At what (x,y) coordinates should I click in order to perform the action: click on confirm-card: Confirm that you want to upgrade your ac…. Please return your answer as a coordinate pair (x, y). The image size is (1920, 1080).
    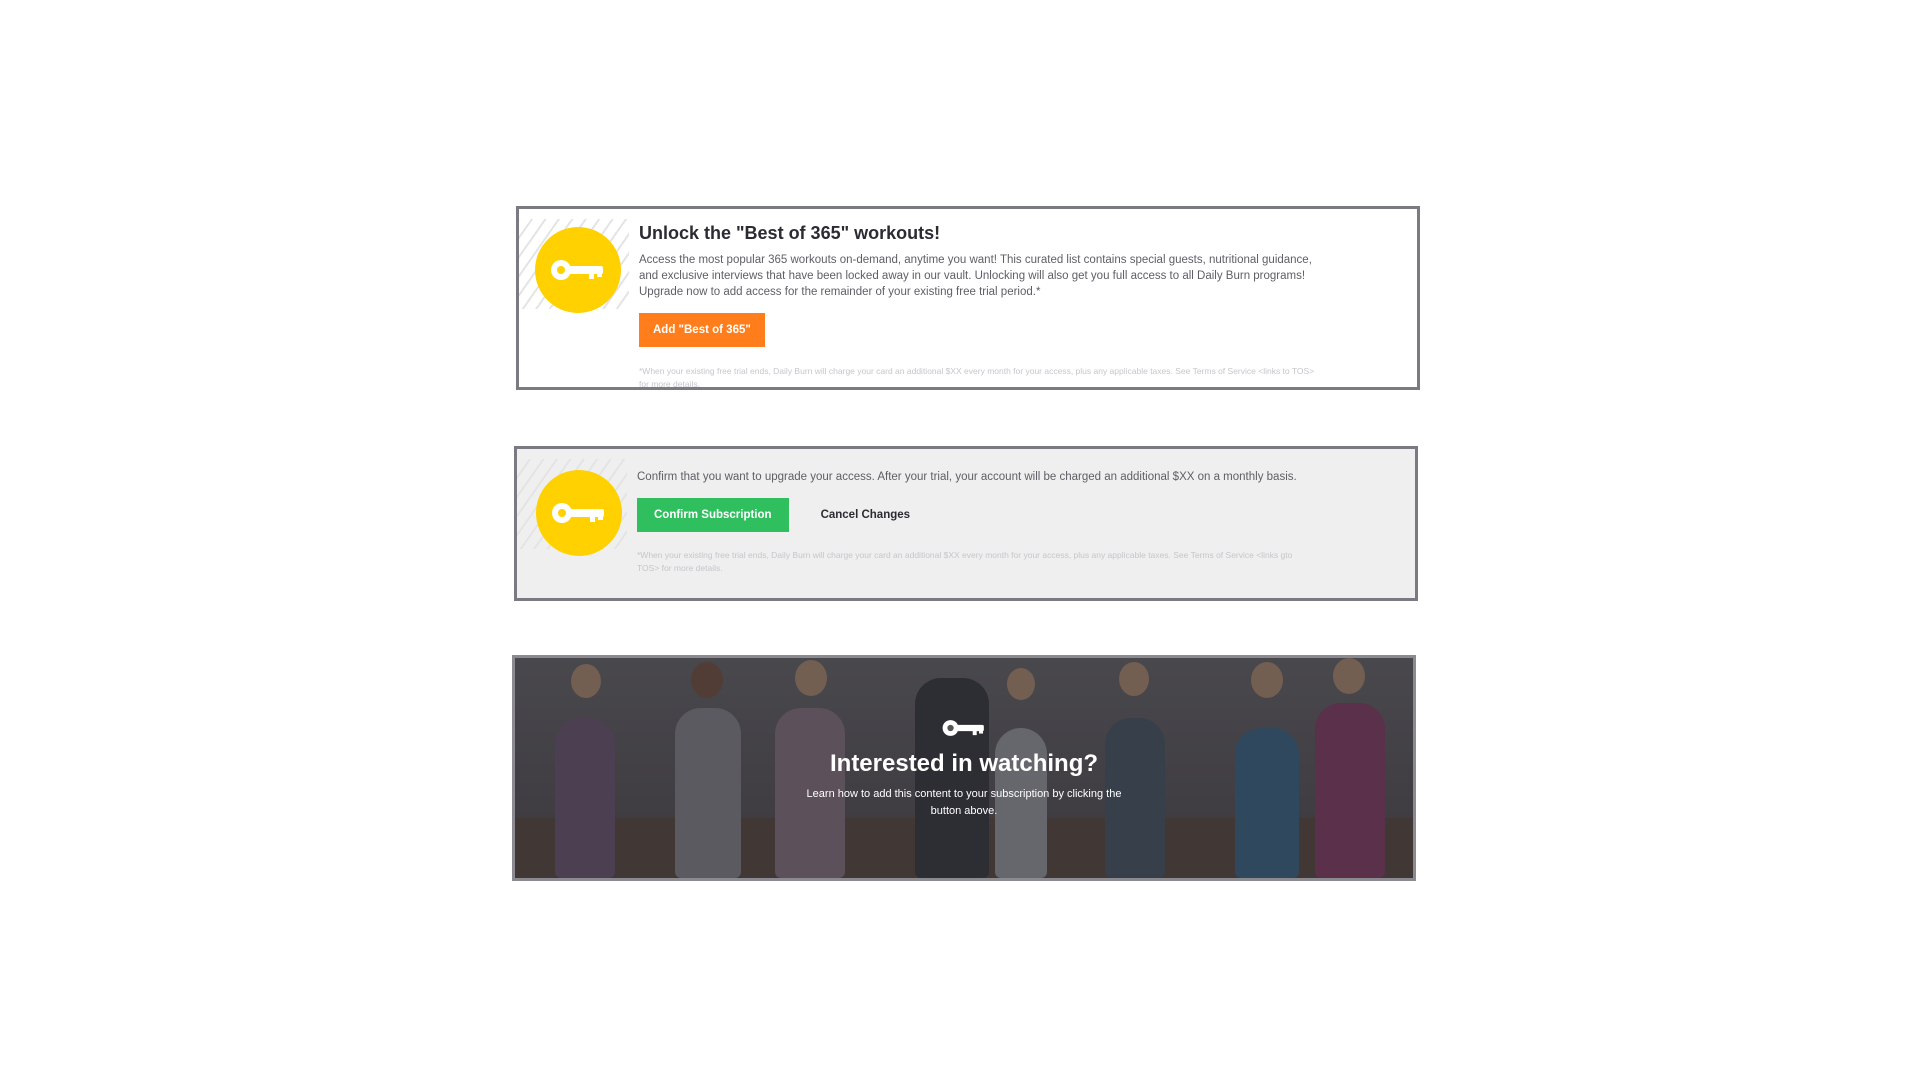
    Looking at the image, I should click on (966, 523).